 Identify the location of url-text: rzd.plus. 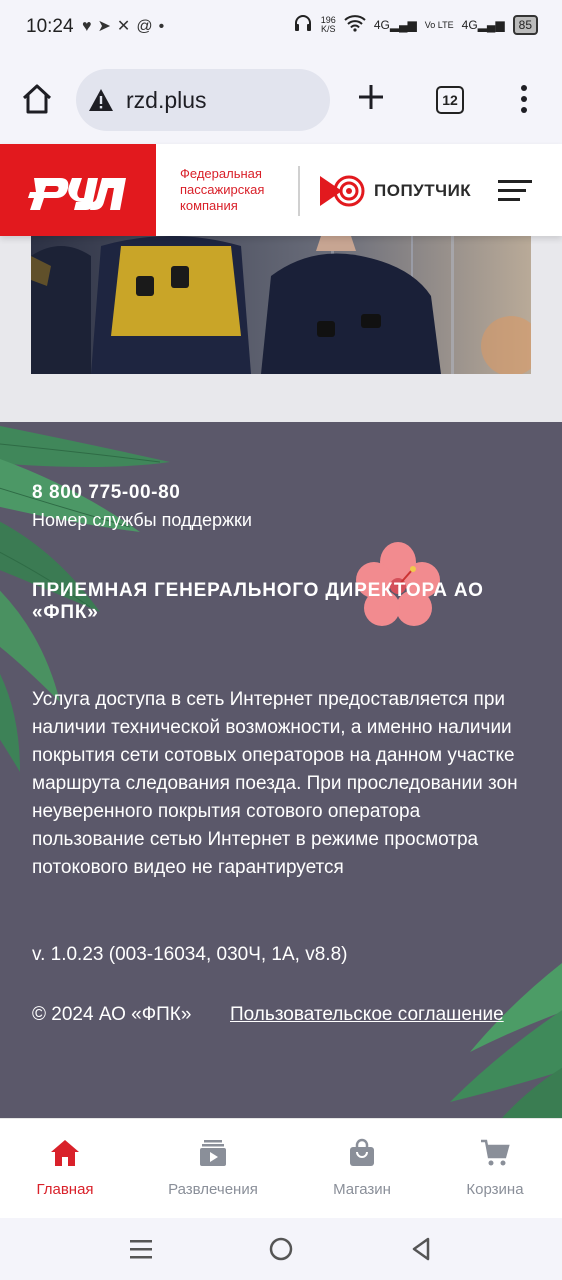
(166, 100).